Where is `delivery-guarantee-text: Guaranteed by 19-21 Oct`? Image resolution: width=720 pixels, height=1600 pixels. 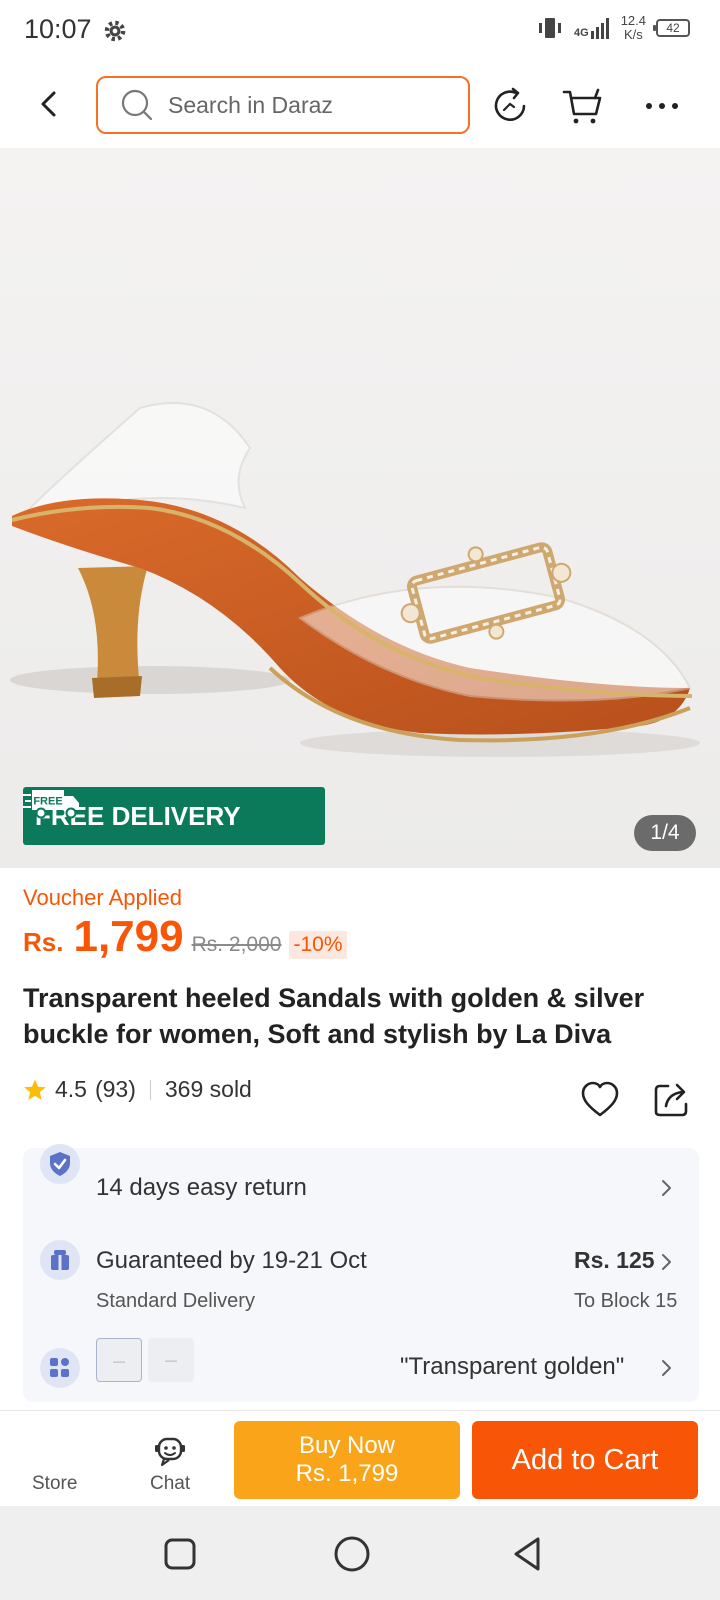 delivery-guarantee-text: Guaranteed by 19-21 Oct is located at coordinates (231, 1261).